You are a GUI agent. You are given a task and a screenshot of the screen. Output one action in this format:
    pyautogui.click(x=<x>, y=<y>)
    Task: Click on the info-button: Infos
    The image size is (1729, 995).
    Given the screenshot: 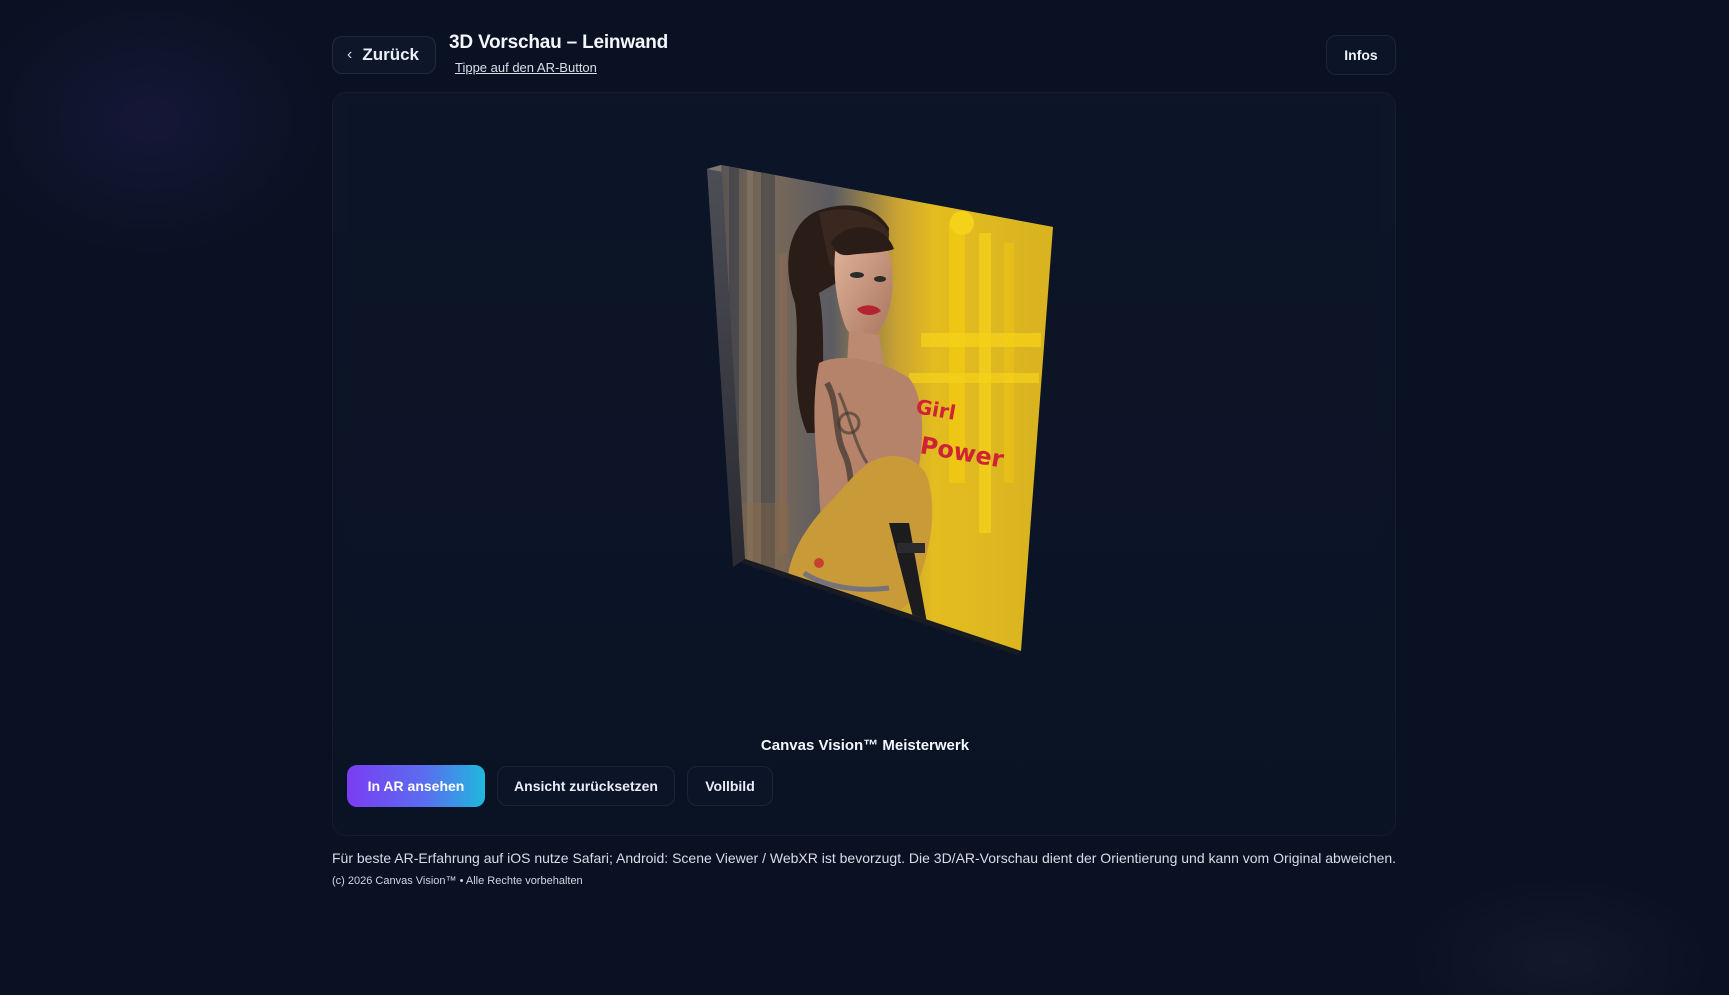 What is the action you would take?
    pyautogui.click(x=1361, y=55)
    